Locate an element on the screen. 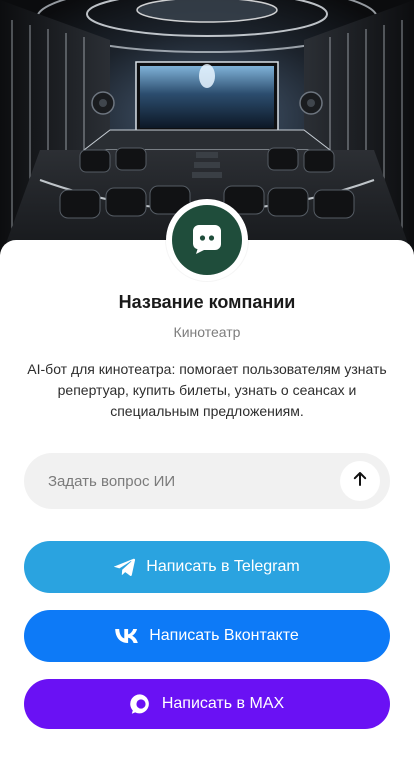 The height and width of the screenshot is (770, 414). arrow-up-icon is located at coordinates (360, 481).